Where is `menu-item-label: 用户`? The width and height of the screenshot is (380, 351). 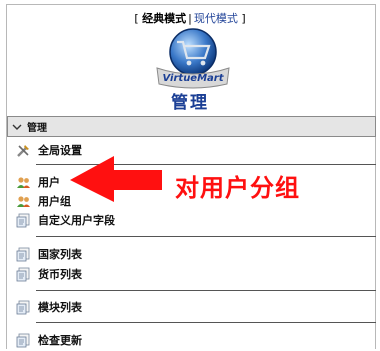
menu-item-label: 用户 is located at coordinates (49, 182).